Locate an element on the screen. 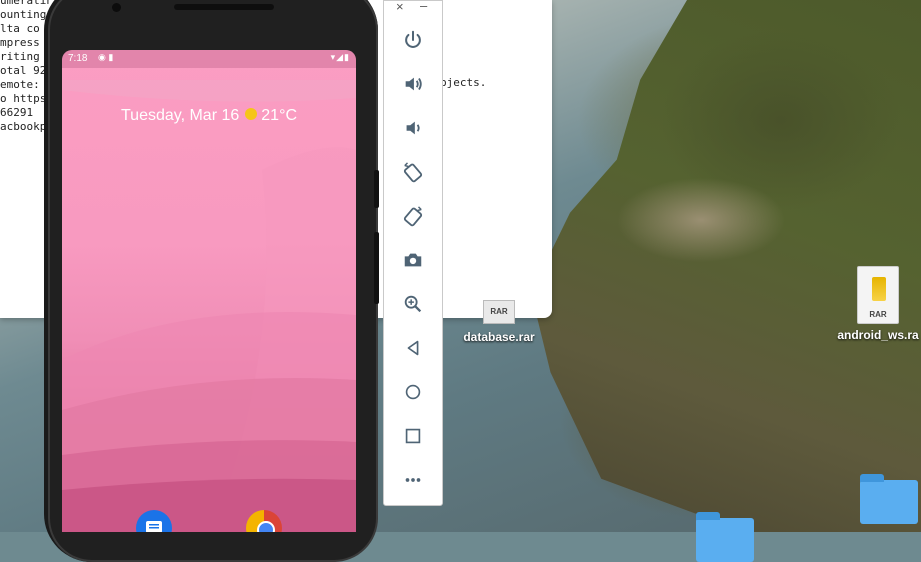 This screenshot has height=562, width=921. phone-volume-button is located at coordinates (376, 268).